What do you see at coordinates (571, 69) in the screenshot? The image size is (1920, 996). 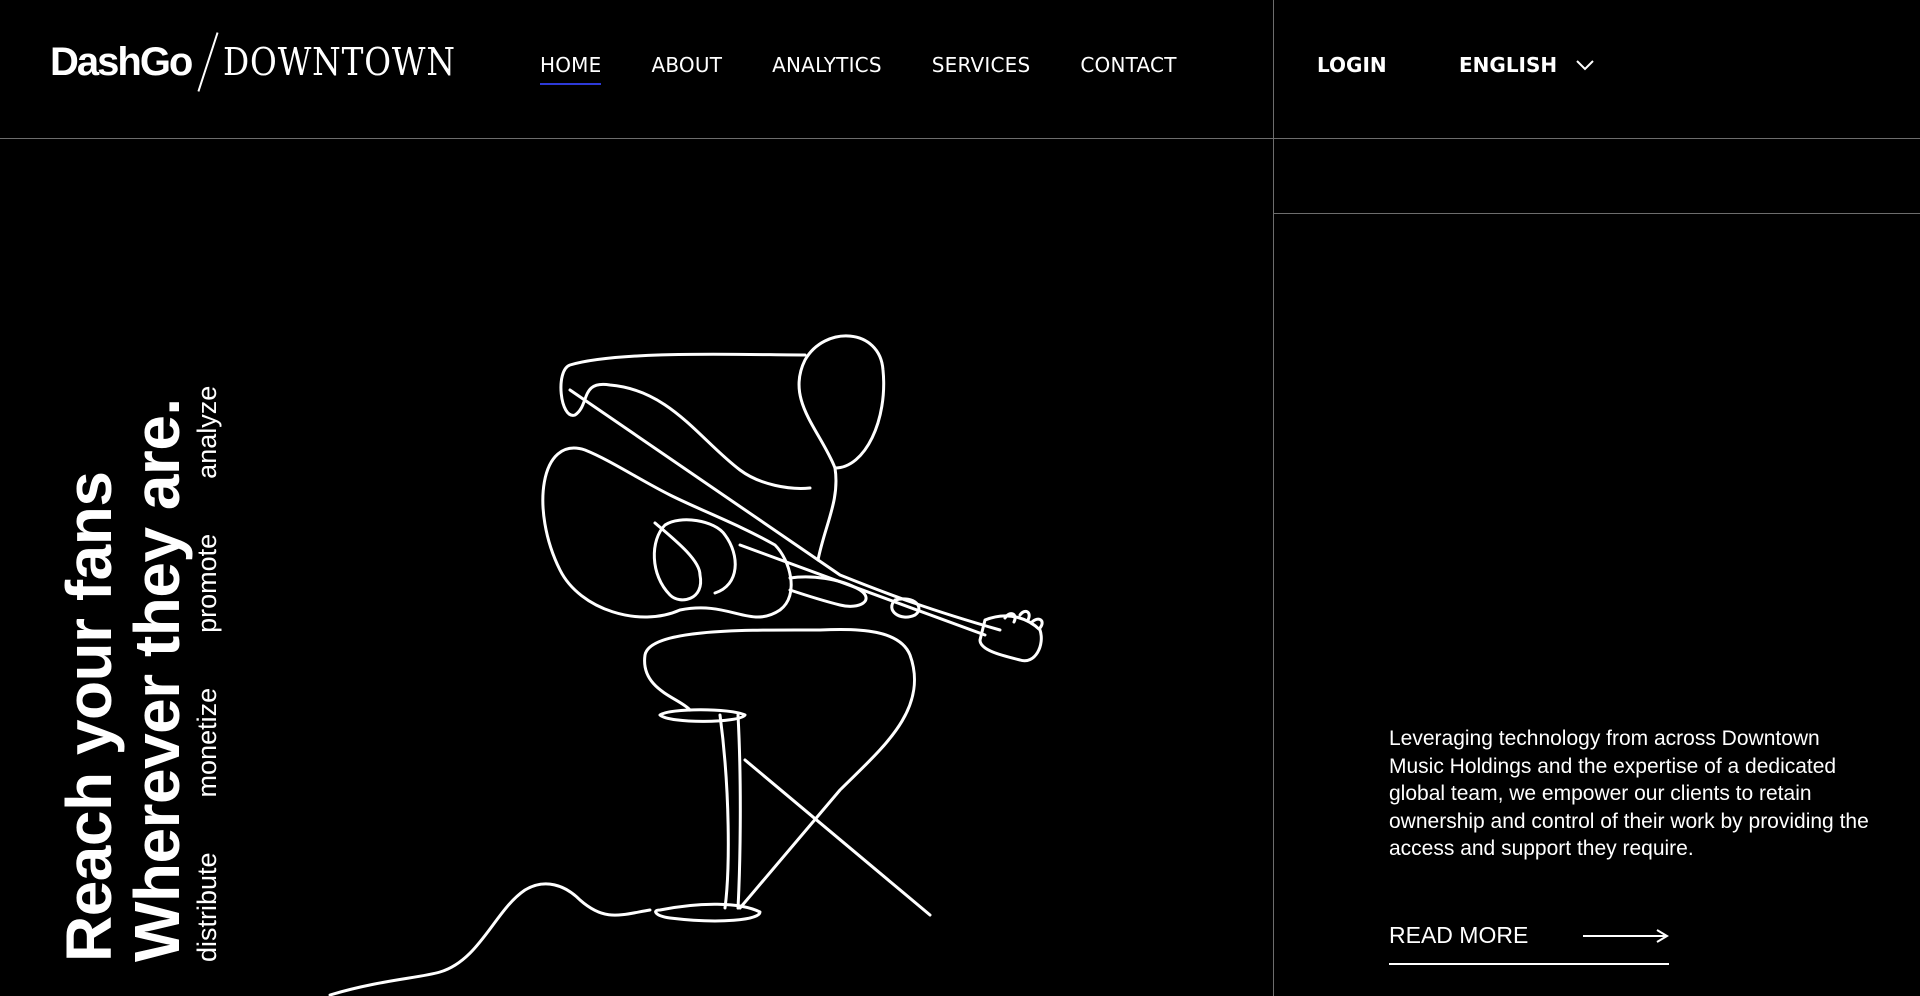 I see `nav-home: HOME` at bounding box center [571, 69].